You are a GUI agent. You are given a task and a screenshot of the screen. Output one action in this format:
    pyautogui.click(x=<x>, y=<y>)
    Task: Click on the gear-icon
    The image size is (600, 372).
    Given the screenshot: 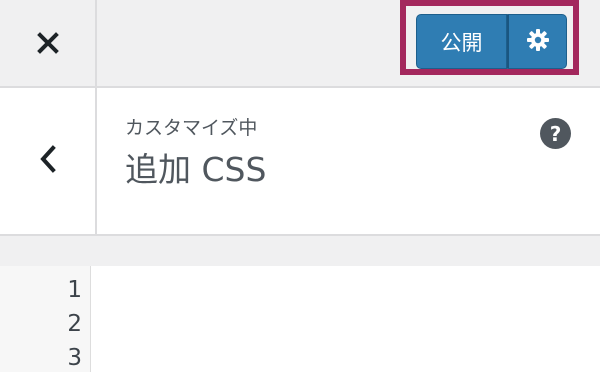 What is the action you would take?
    pyautogui.click(x=538, y=42)
    